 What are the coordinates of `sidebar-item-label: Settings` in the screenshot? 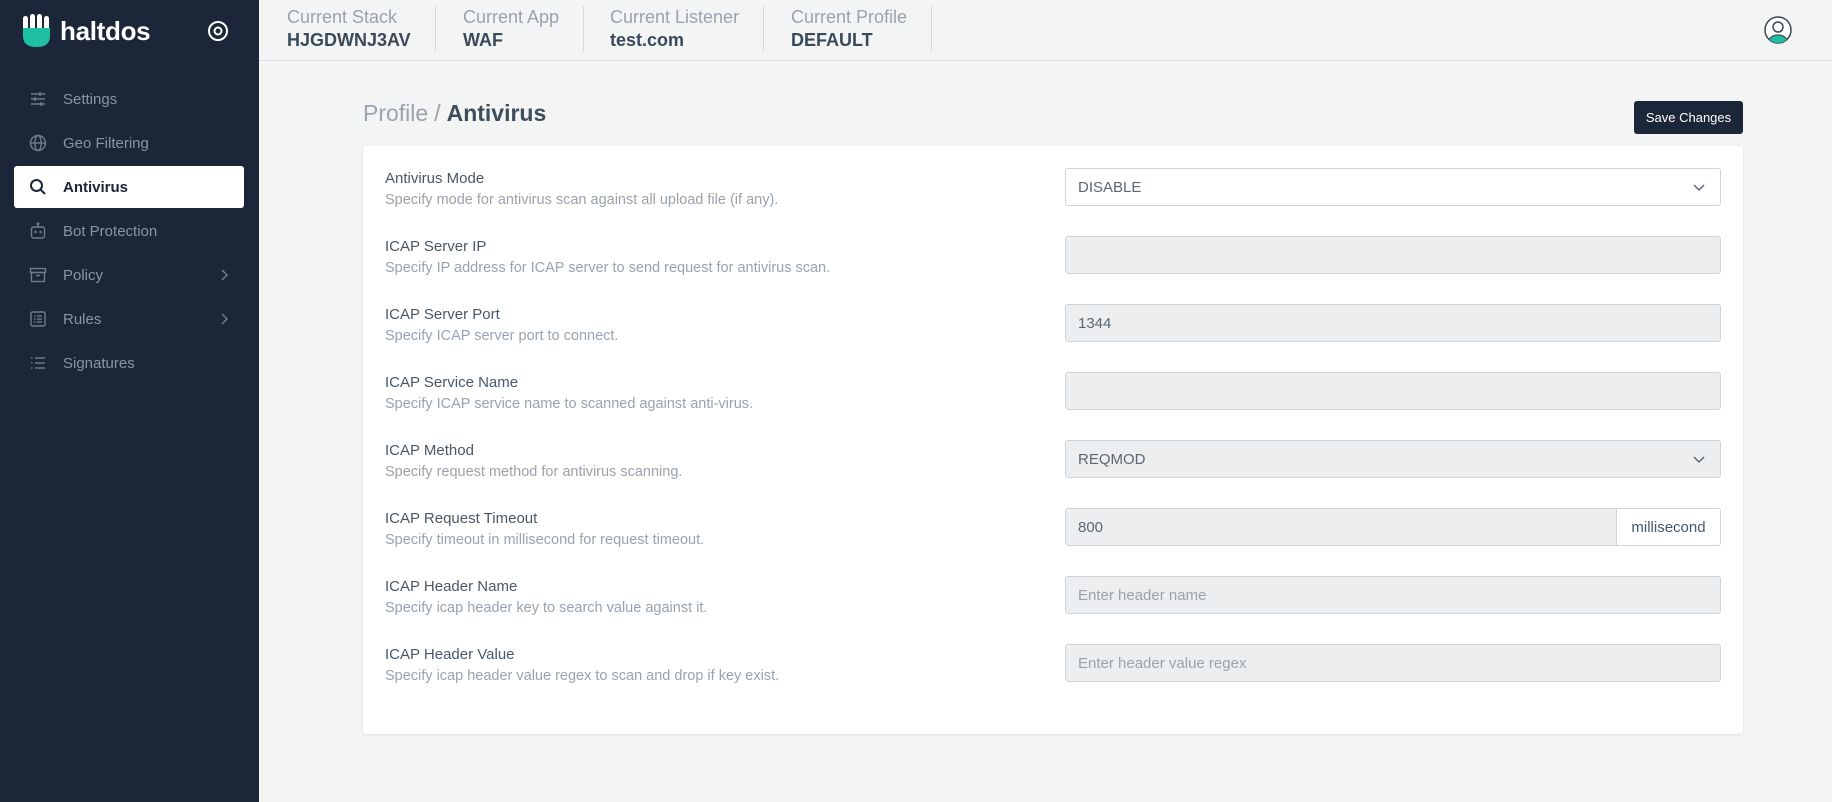 It's located at (90, 99).